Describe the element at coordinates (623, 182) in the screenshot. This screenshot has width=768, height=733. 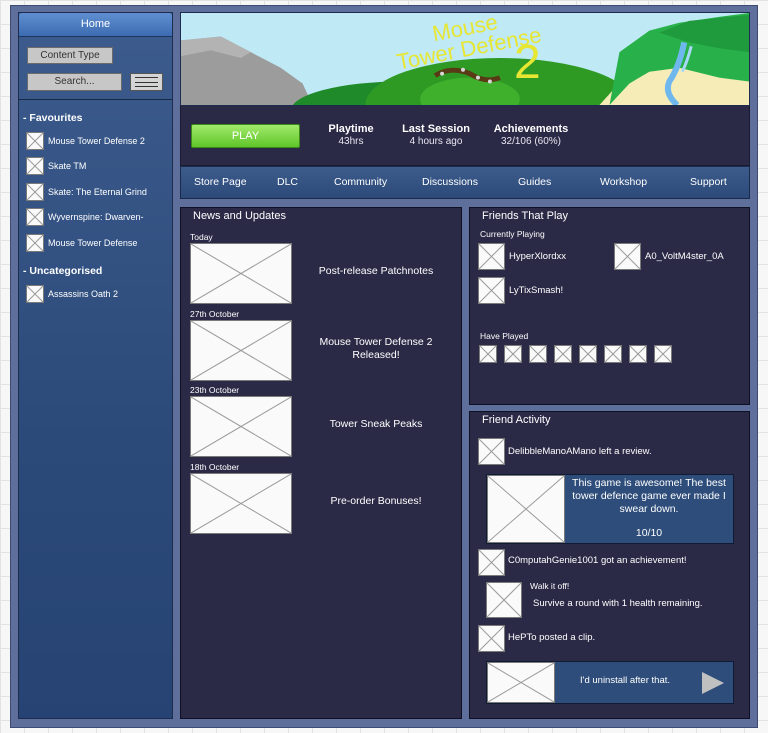
I see `tab-workshop: Workshop` at that location.